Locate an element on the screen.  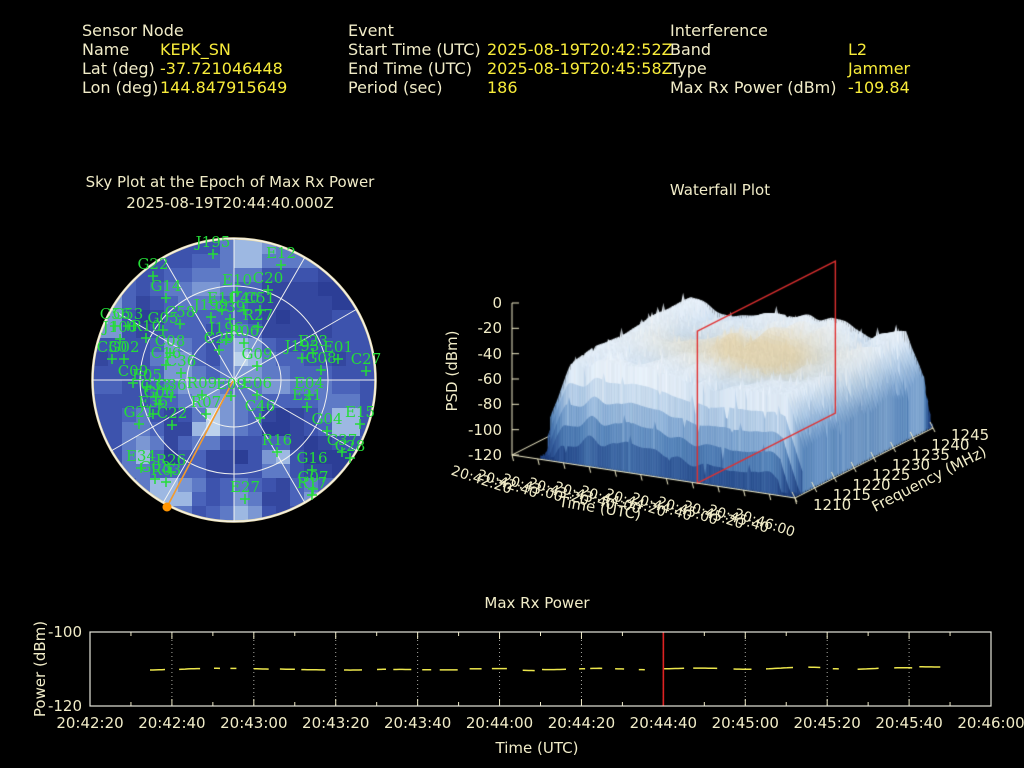
field-label: End Time (UTC) is located at coordinates (410, 68).